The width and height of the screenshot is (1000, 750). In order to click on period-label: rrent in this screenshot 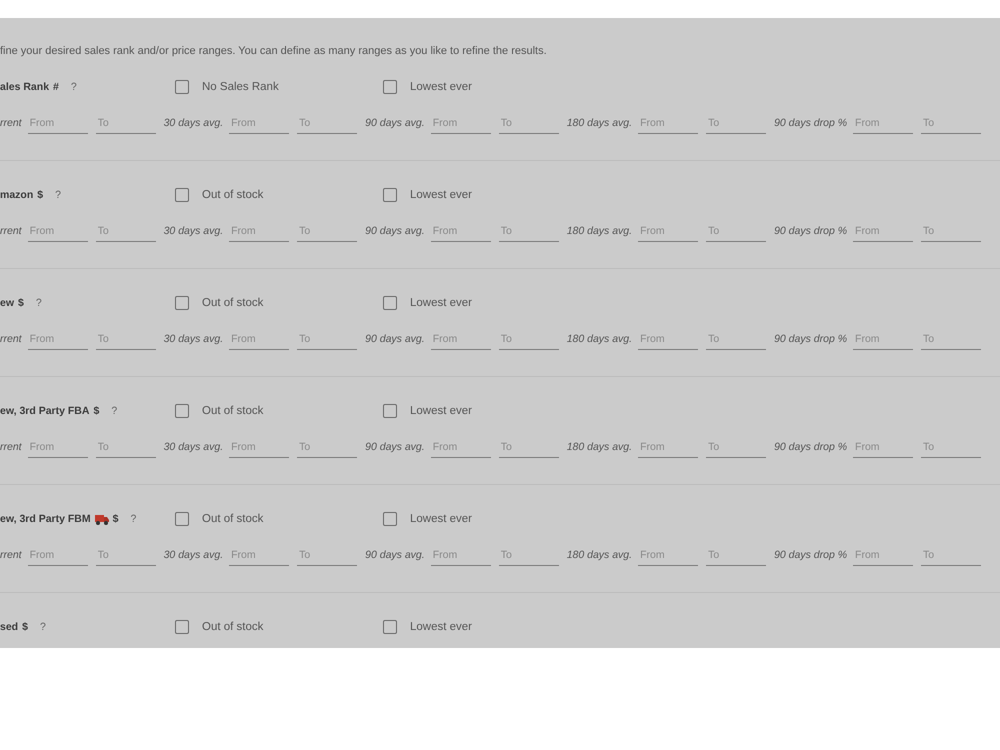, I will do `click(11, 339)`.